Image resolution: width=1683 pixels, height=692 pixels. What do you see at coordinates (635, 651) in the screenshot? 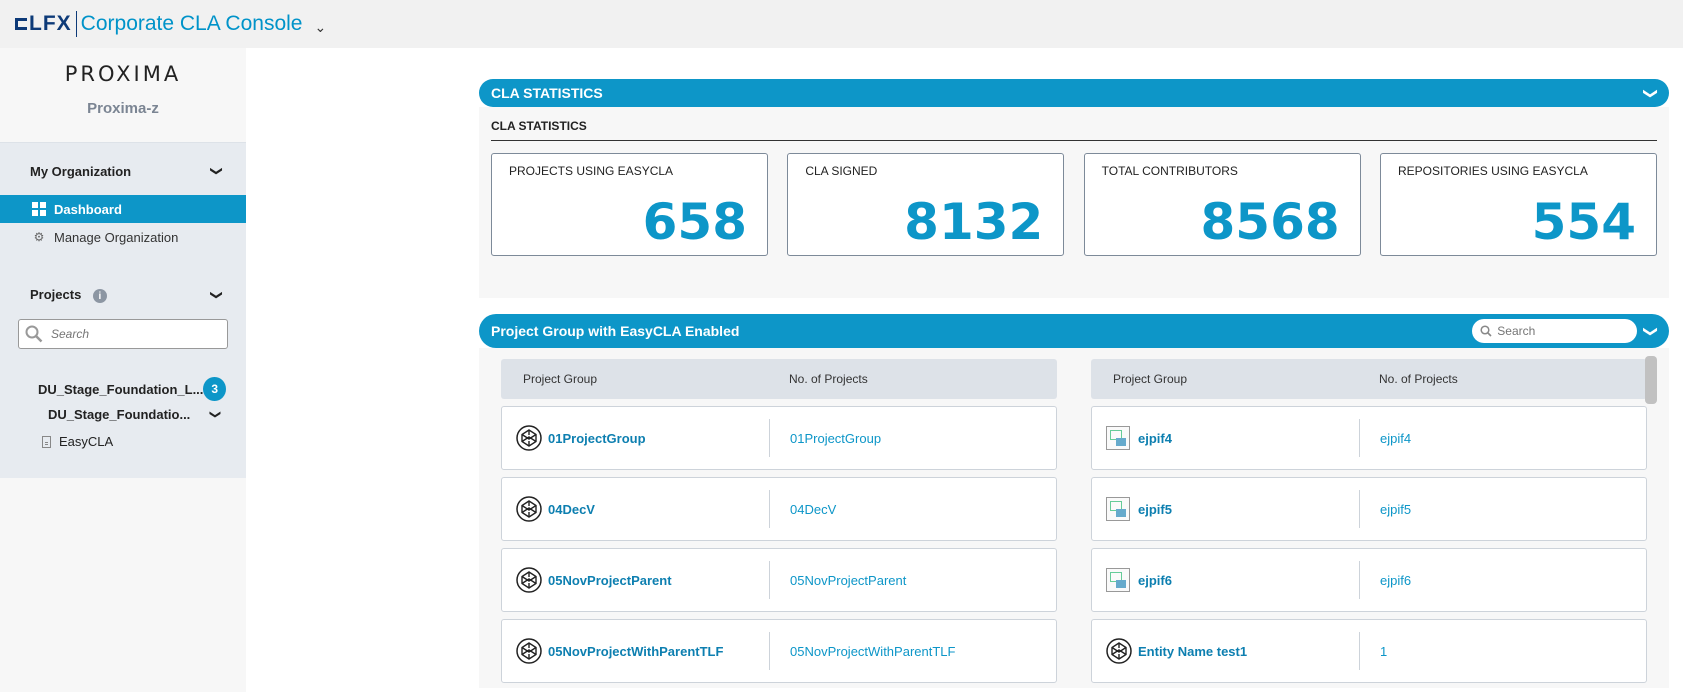
I see `project-group-name-text: 05NovProjectWithParentTLF` at bounding box center [635, 651].